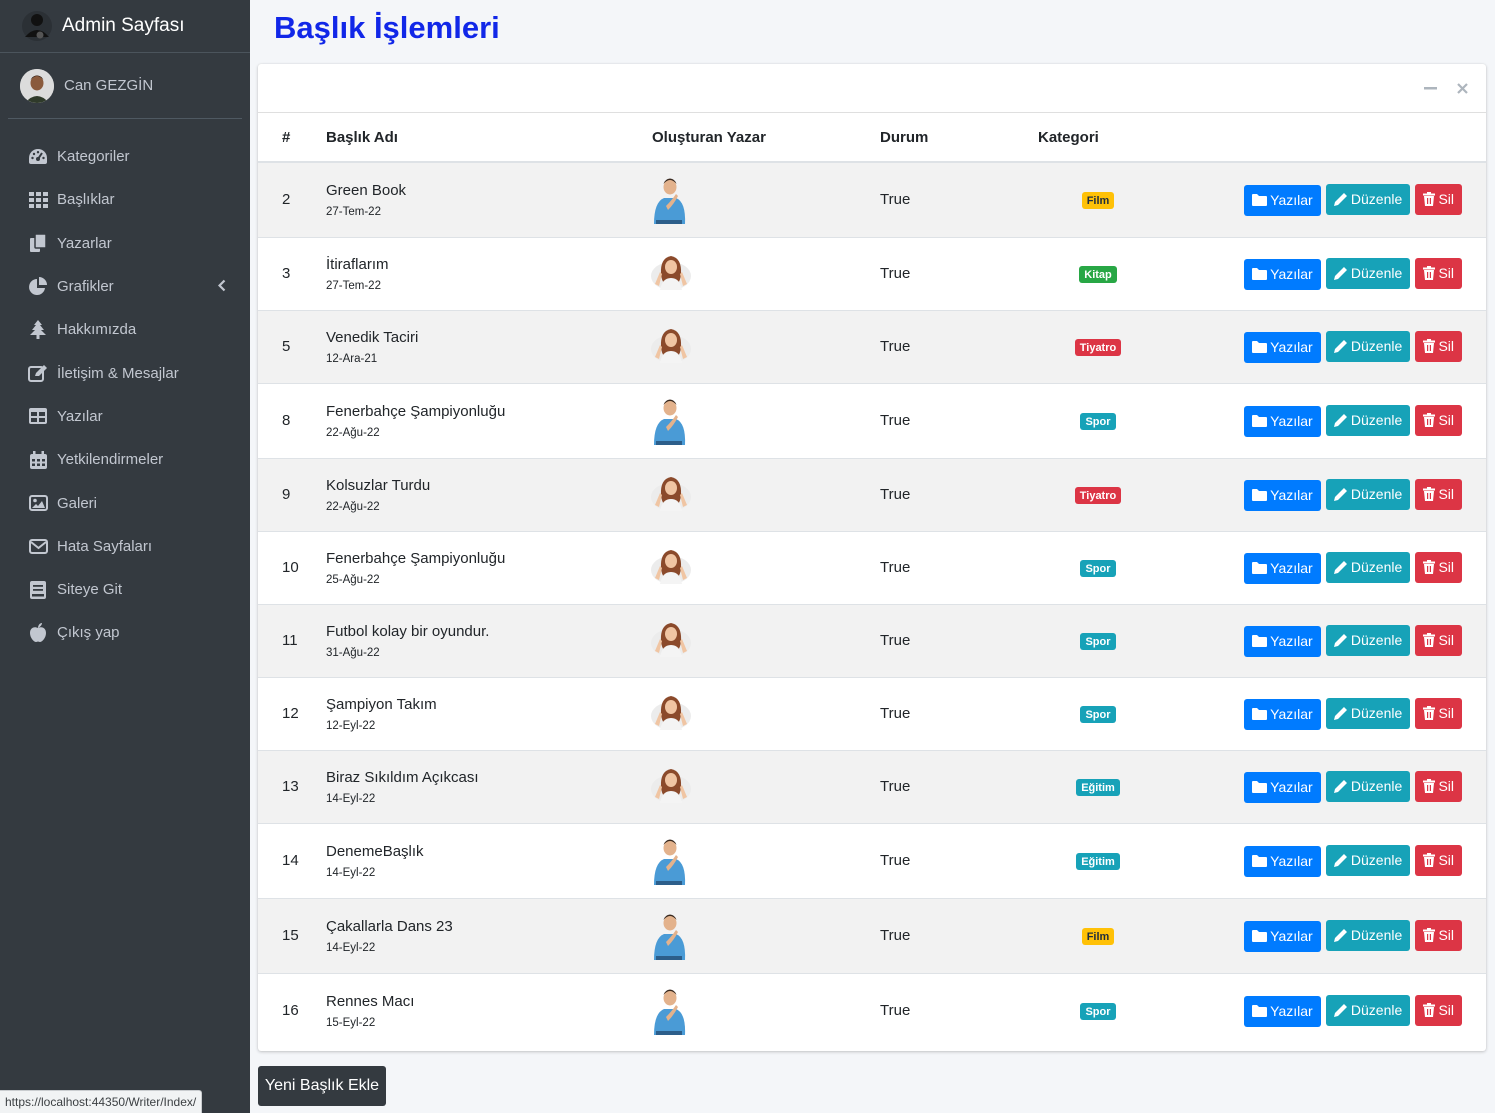 Image resolution: width=1495 pixels, height=1113 pixels. I want to click on collapse-icon, so click(1430, 88).